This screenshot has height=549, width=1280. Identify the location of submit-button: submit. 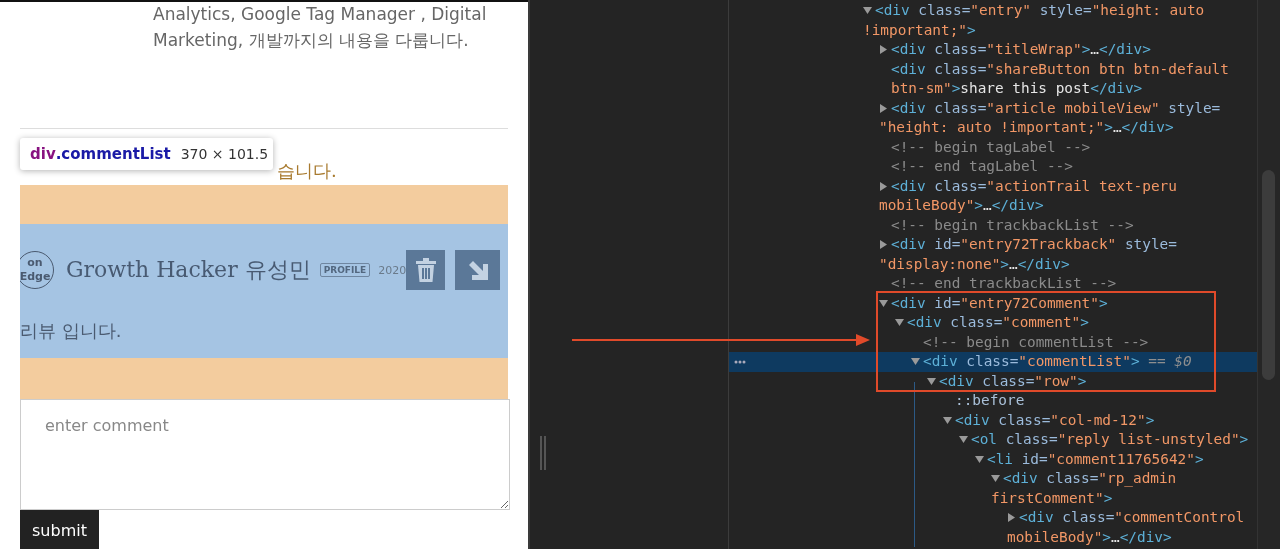
(59, 529).